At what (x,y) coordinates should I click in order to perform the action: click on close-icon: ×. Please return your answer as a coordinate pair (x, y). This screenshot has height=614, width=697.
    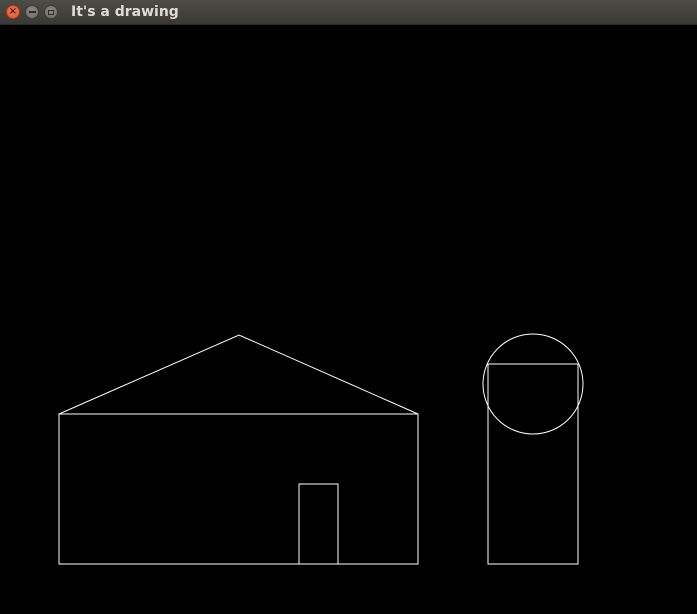
    Looking at the image, I should click on (13, 11).